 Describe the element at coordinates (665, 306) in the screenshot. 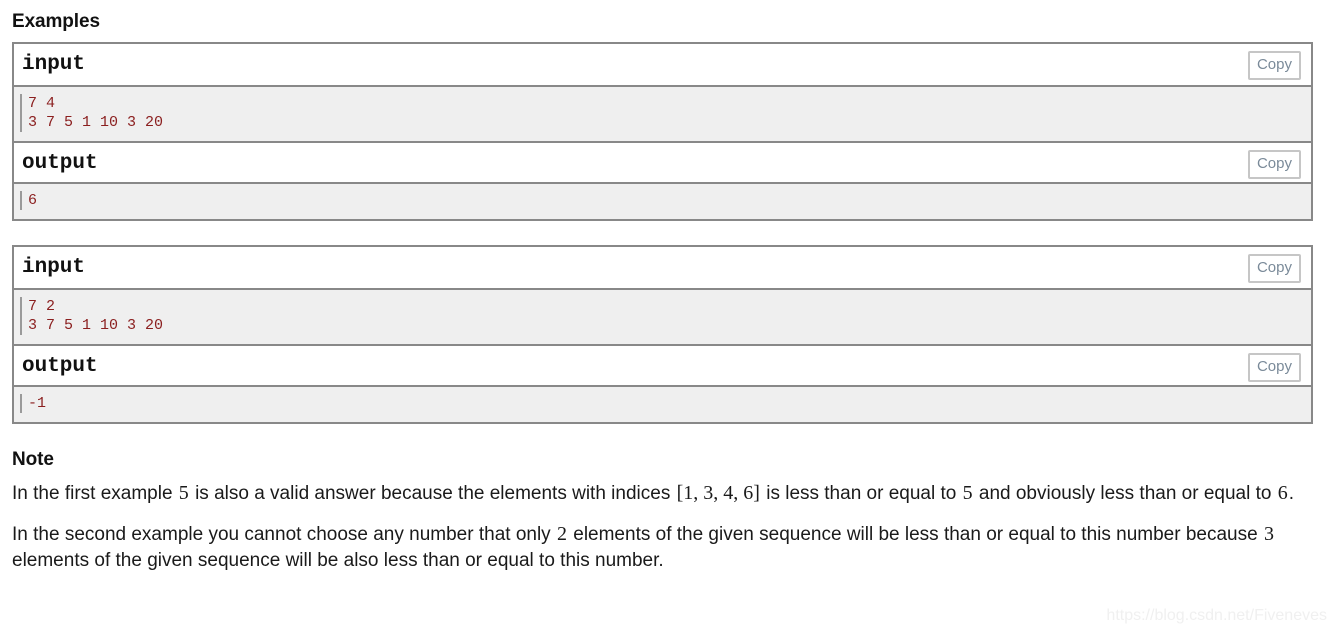

I see `input-line: 7 2` at that location.